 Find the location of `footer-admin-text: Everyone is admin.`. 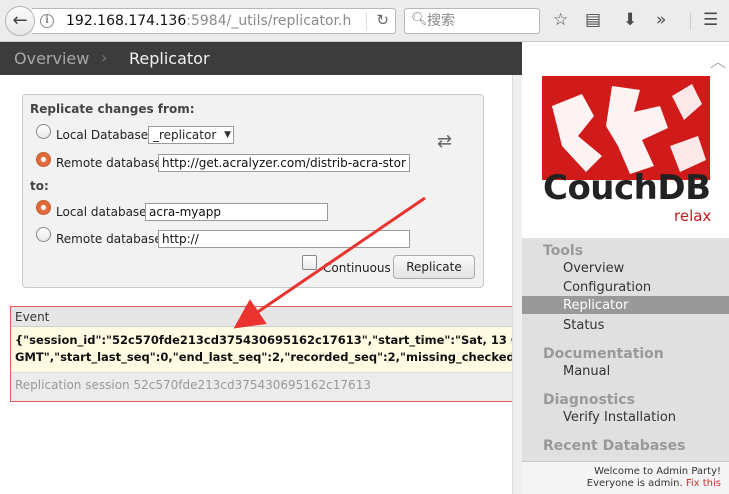

footer-admin-text: Everyone is admin. is located at coordinates (634, 483).